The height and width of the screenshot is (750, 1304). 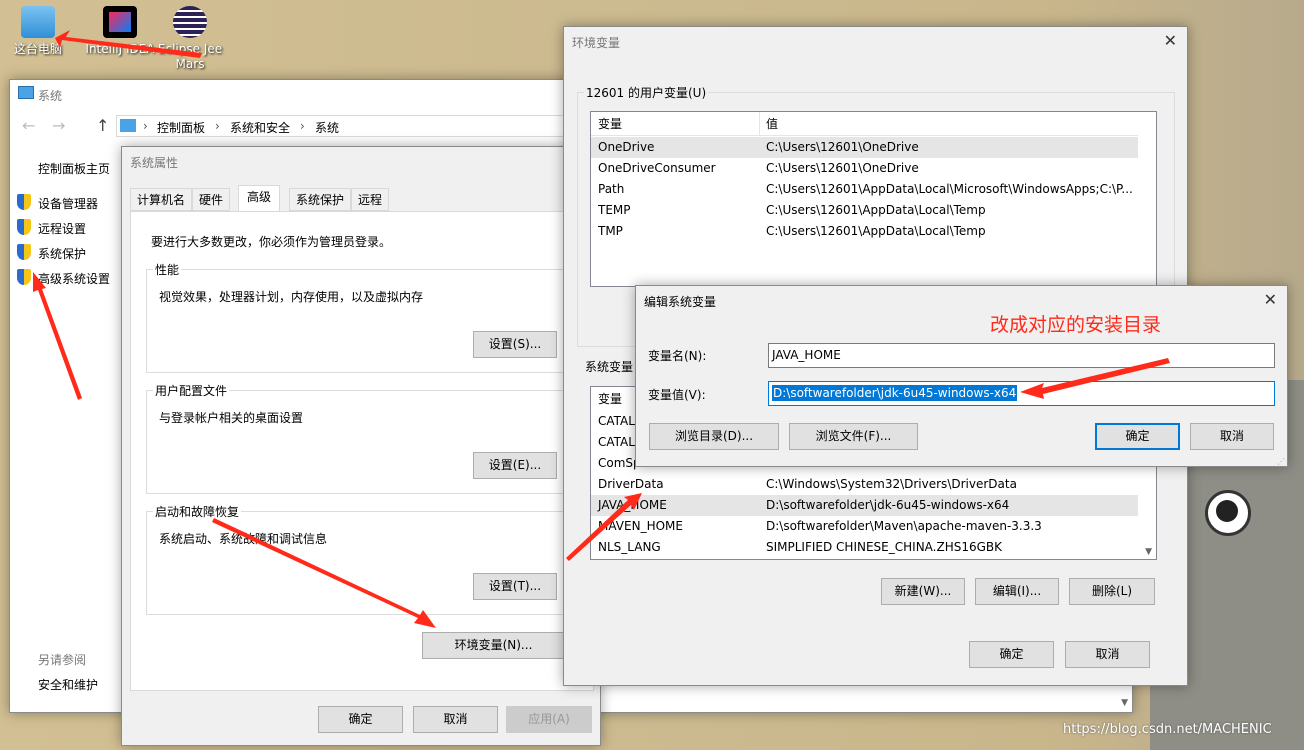 What do you see at coordinates (604, 527) in the screenshot?
I see `arrow-to-java-home` at bounding box center [604, 527].